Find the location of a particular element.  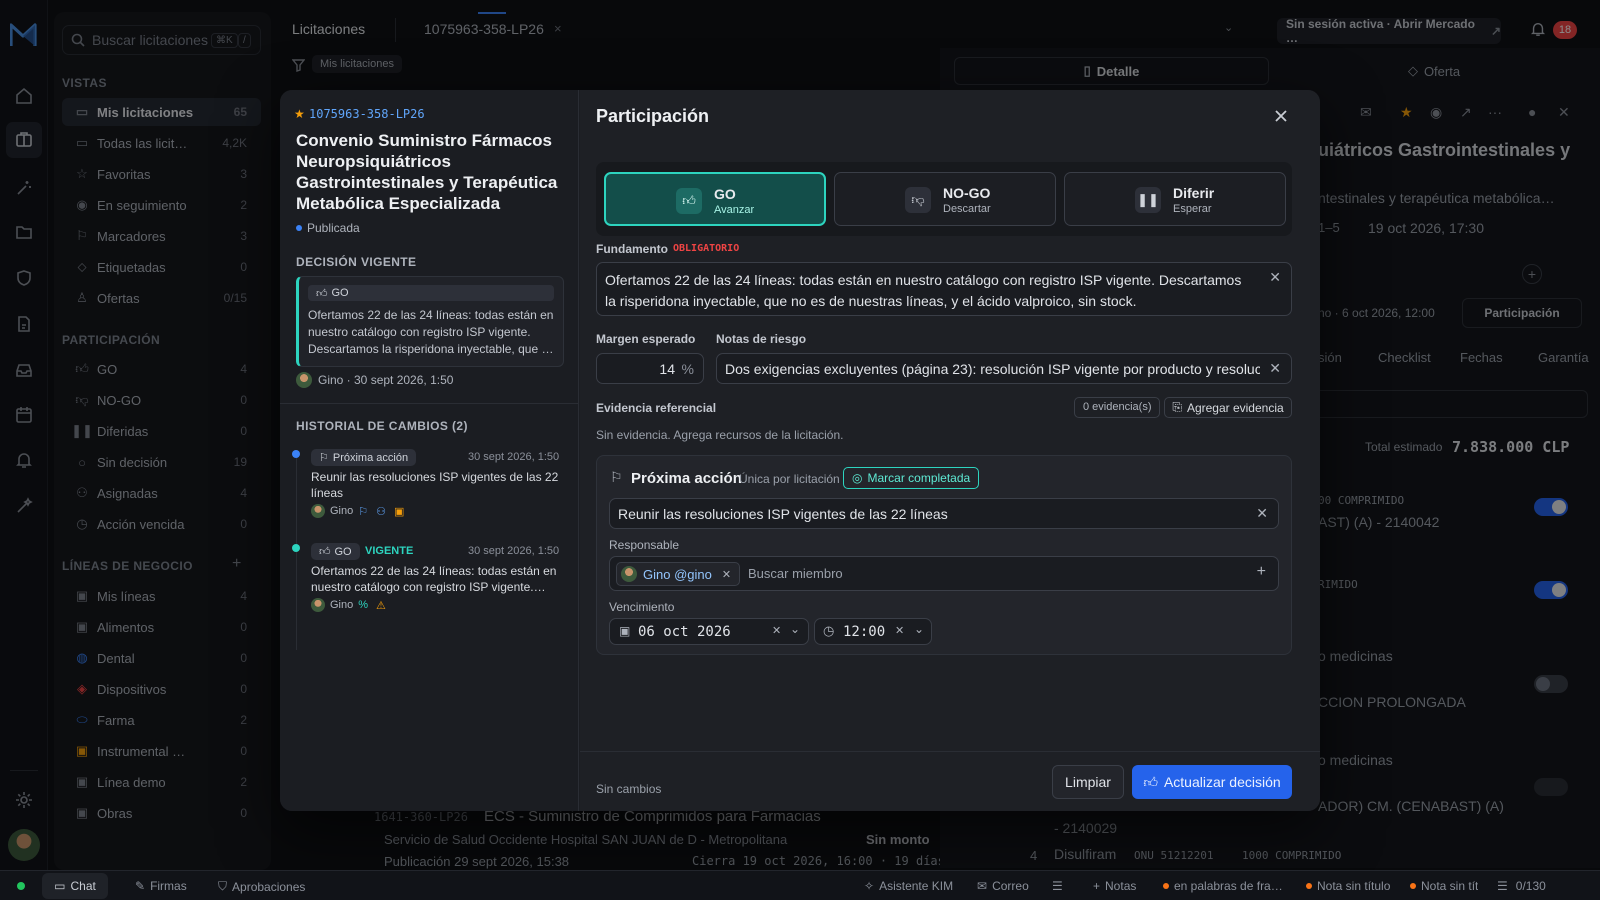

due-date-input: ▣ 06 oct 2026 ✕ ⌄ is located at coordinates (709, 631).